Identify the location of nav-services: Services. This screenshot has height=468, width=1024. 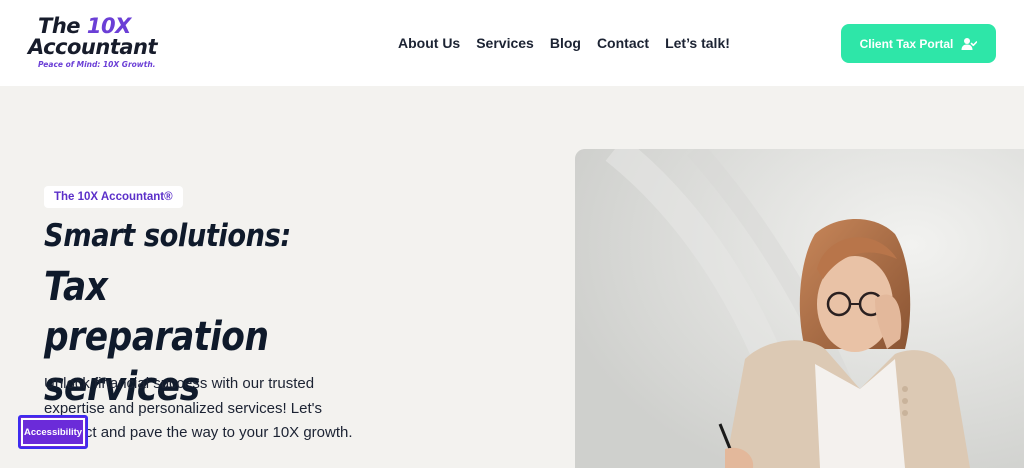
(505, 43).